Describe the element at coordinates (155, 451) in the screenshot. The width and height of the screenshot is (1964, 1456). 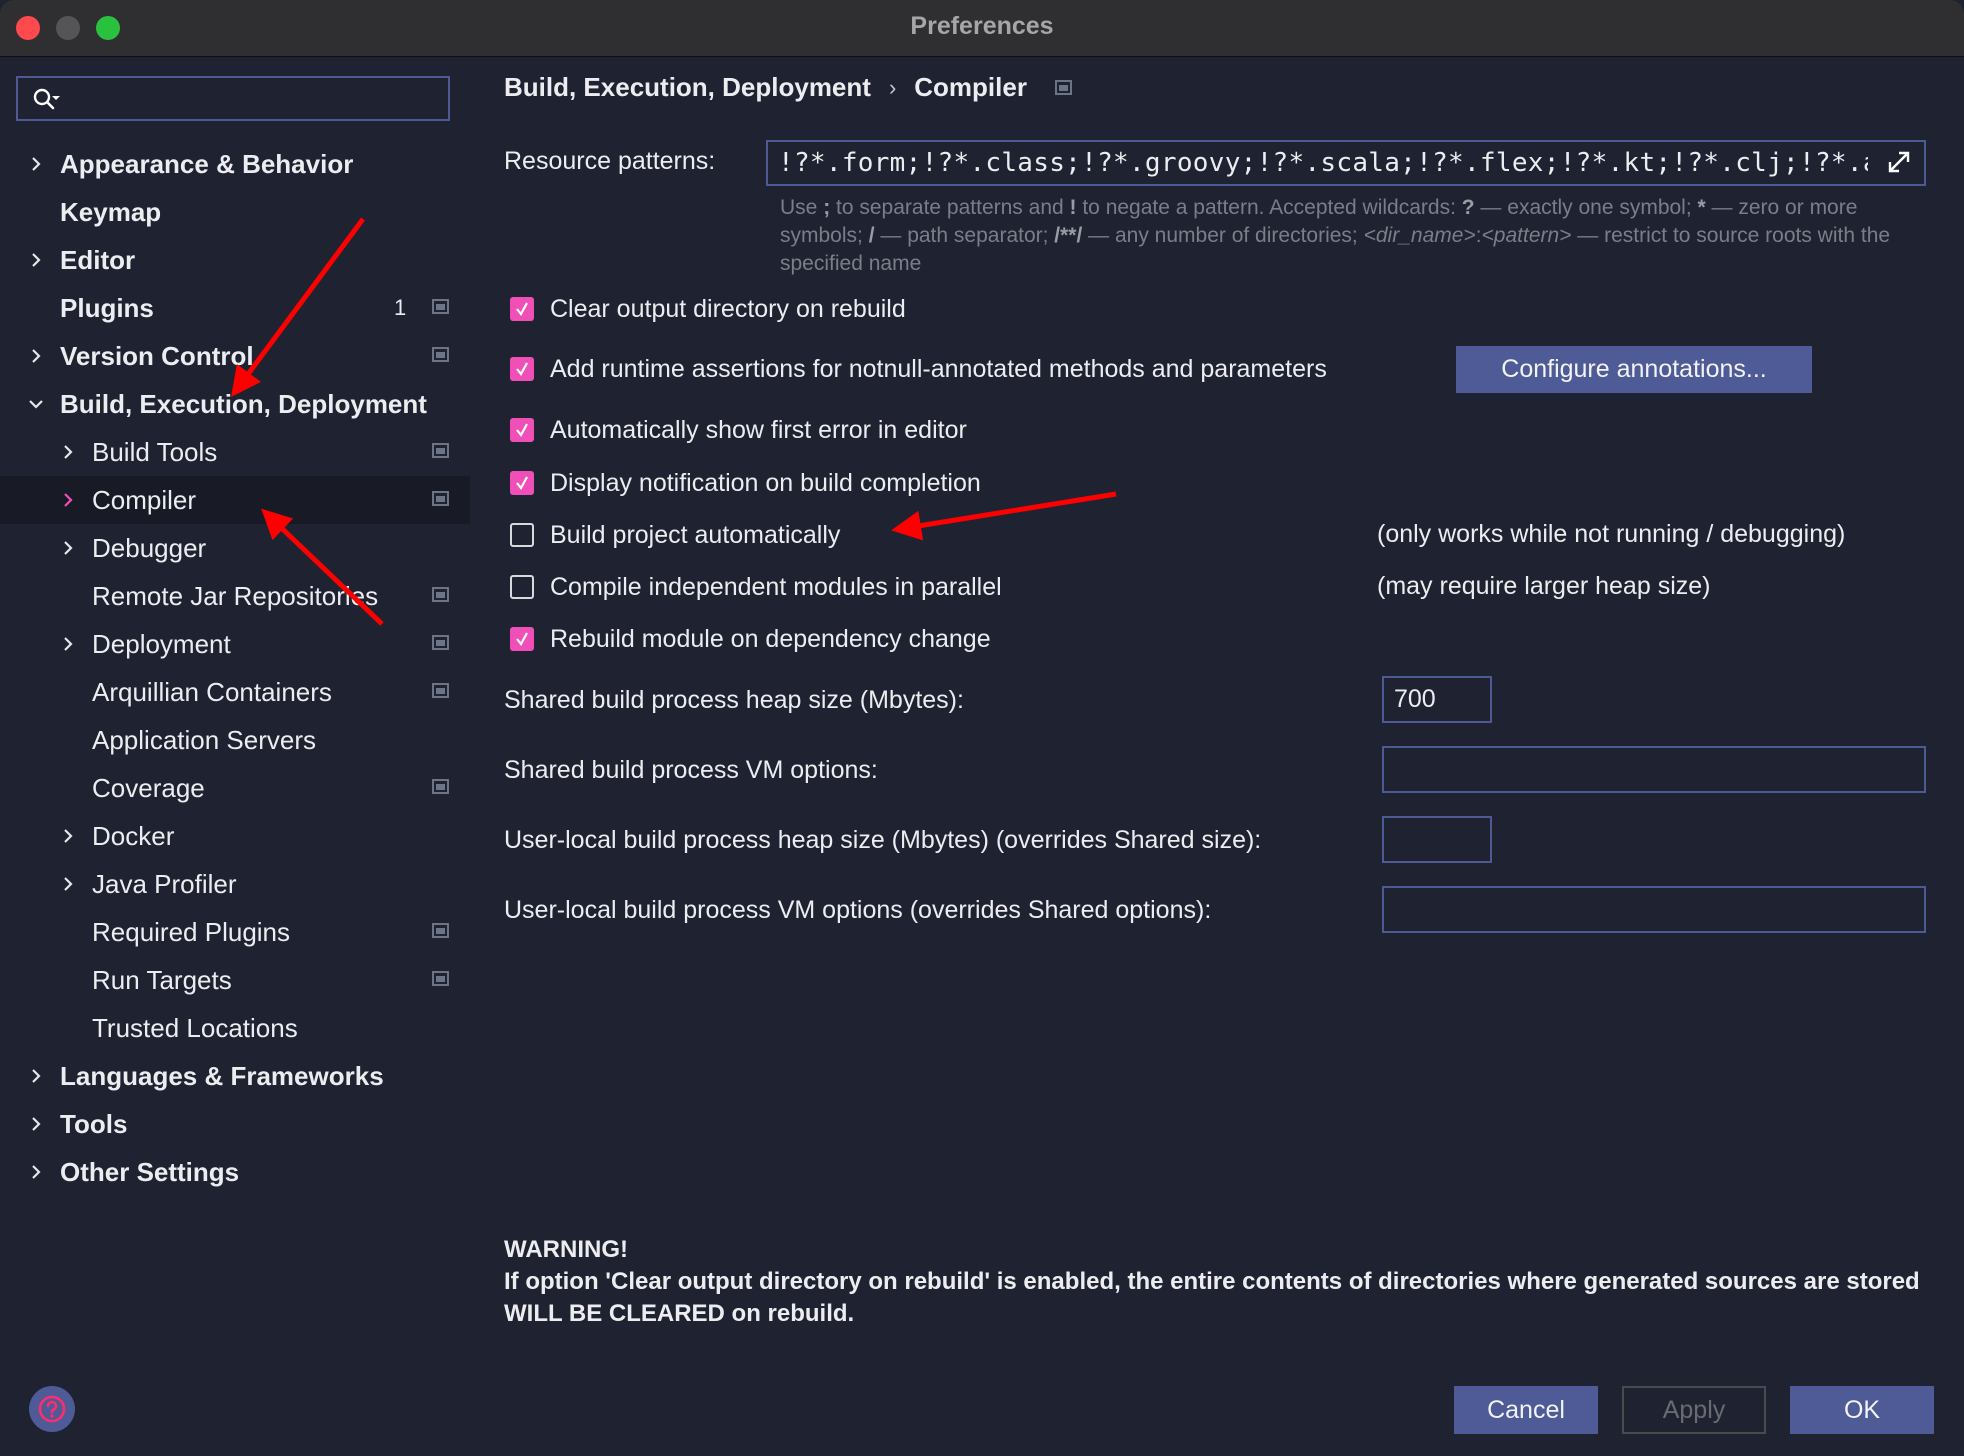
I see `sidebar-item-label: Build Tools` at that location.